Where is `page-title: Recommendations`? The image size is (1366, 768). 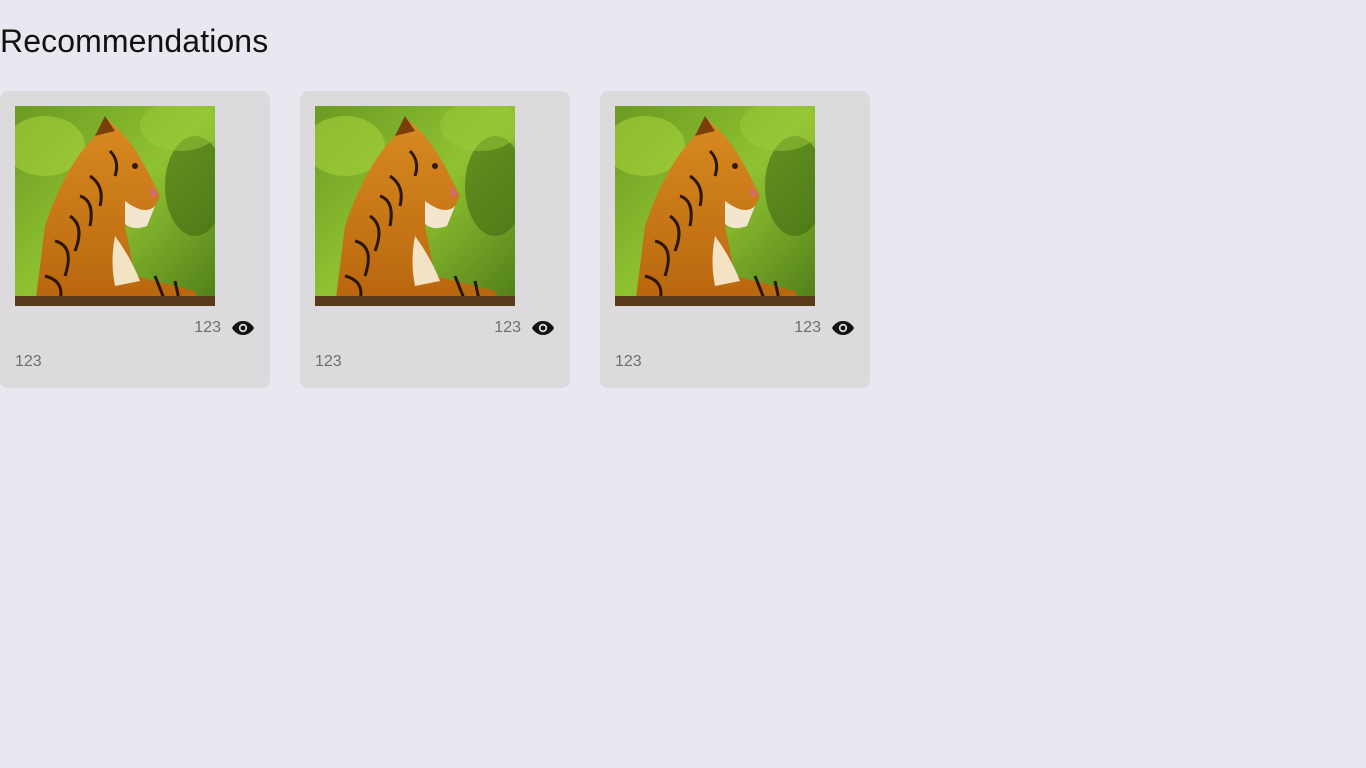 page-title: Recommendations is located at coordinates (134, 41).